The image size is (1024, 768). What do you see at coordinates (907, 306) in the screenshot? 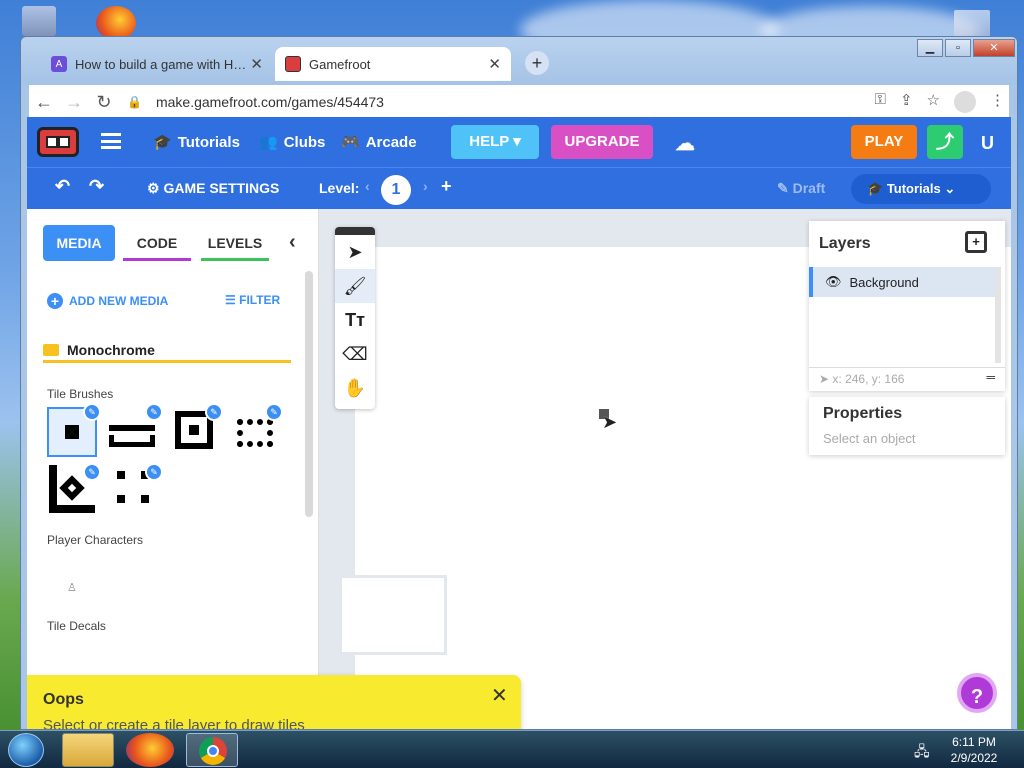
I see `layers-panel: Layers + 👁 Background ➤ x: 246, y: 166 ═` at bounding box center [907, 306].